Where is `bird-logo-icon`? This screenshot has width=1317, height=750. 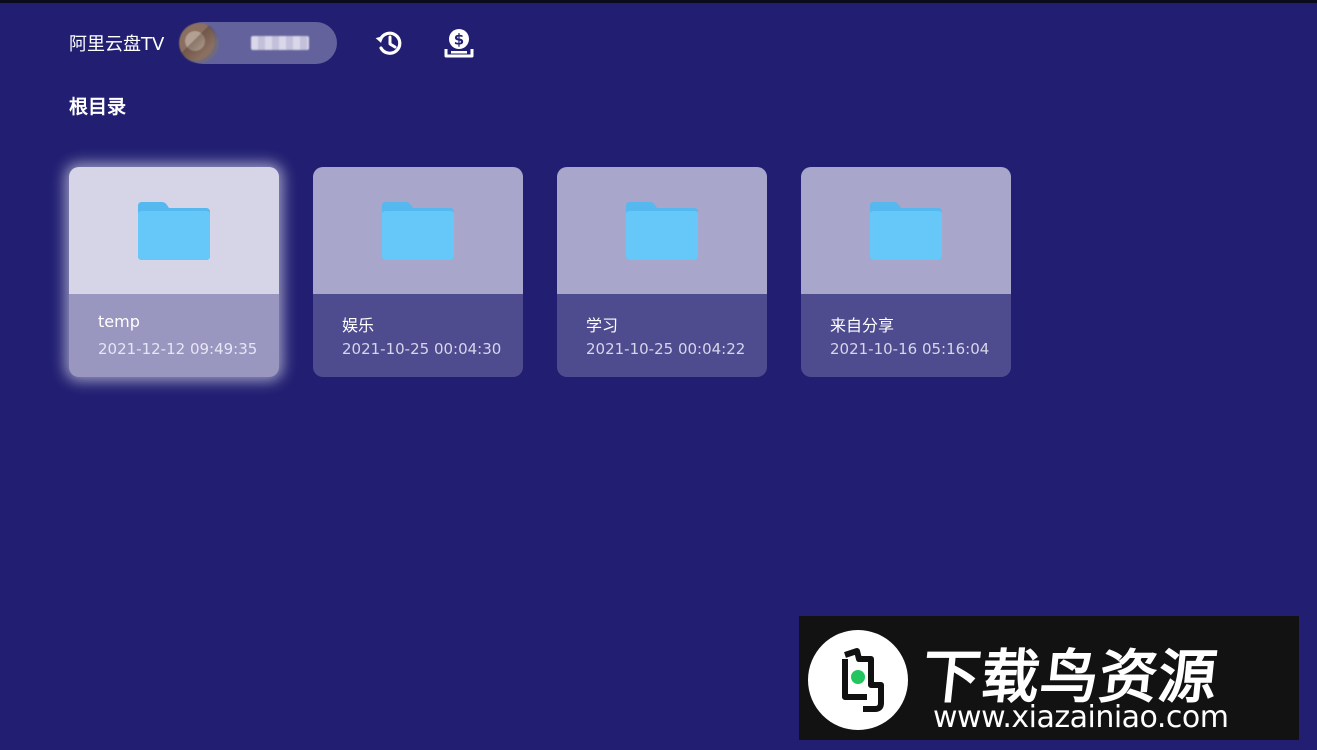 bird-logo-icon is located at coordinates (858, 680).